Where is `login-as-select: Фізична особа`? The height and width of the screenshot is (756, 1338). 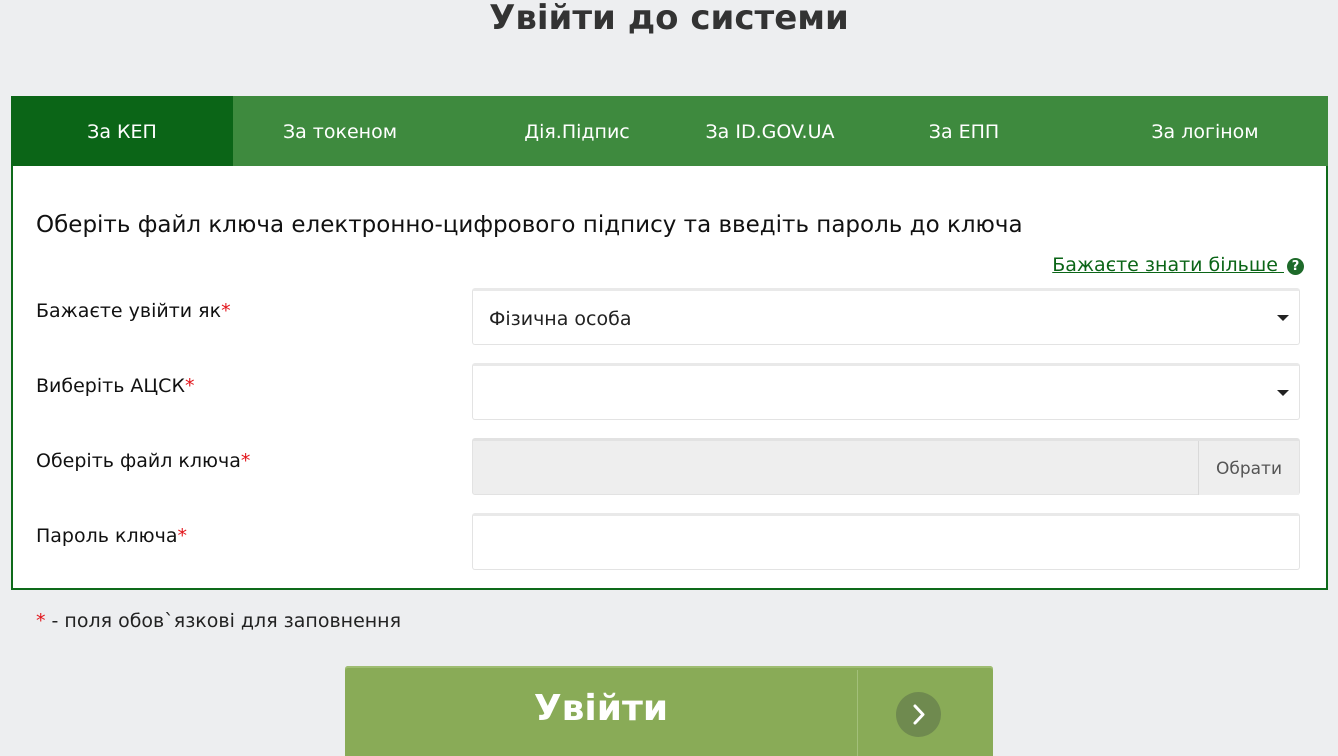
login-as-select: Фізична особа is located at coordinates (886, 316).